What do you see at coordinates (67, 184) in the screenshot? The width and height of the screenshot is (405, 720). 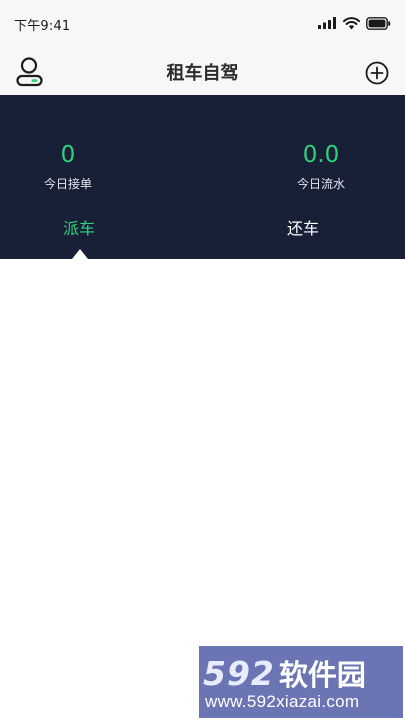 I see `stat-label: 今日接单` at bounding box center [67, 184].